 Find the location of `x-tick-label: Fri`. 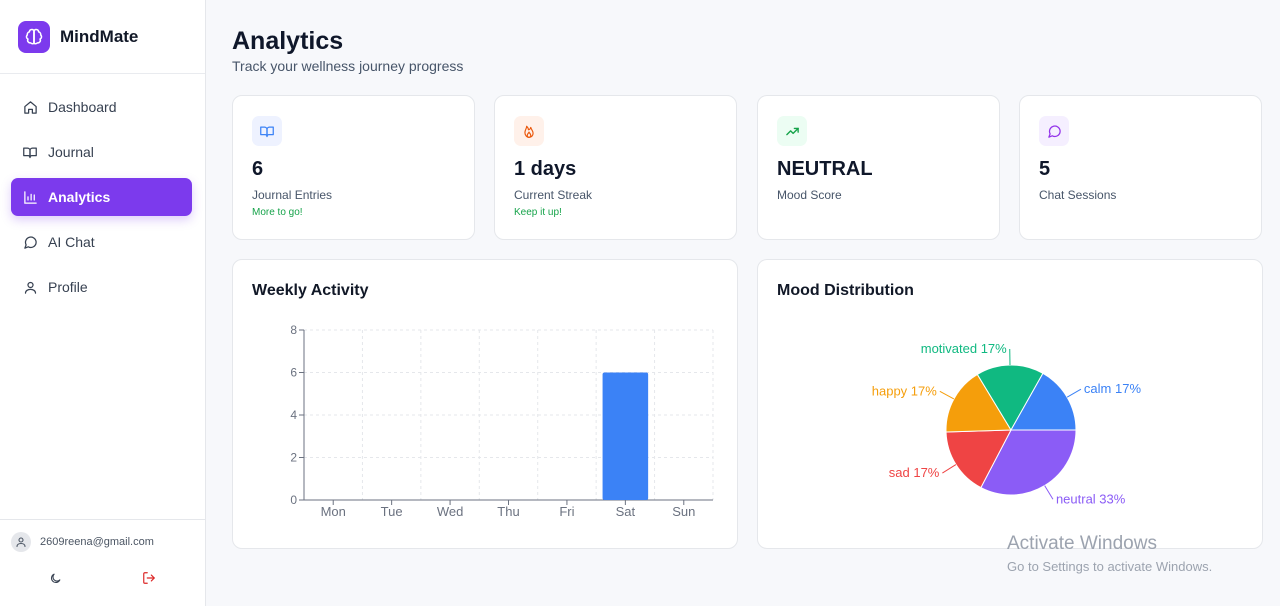

x-tick-label: Fri is located at coordinates (566, 511).